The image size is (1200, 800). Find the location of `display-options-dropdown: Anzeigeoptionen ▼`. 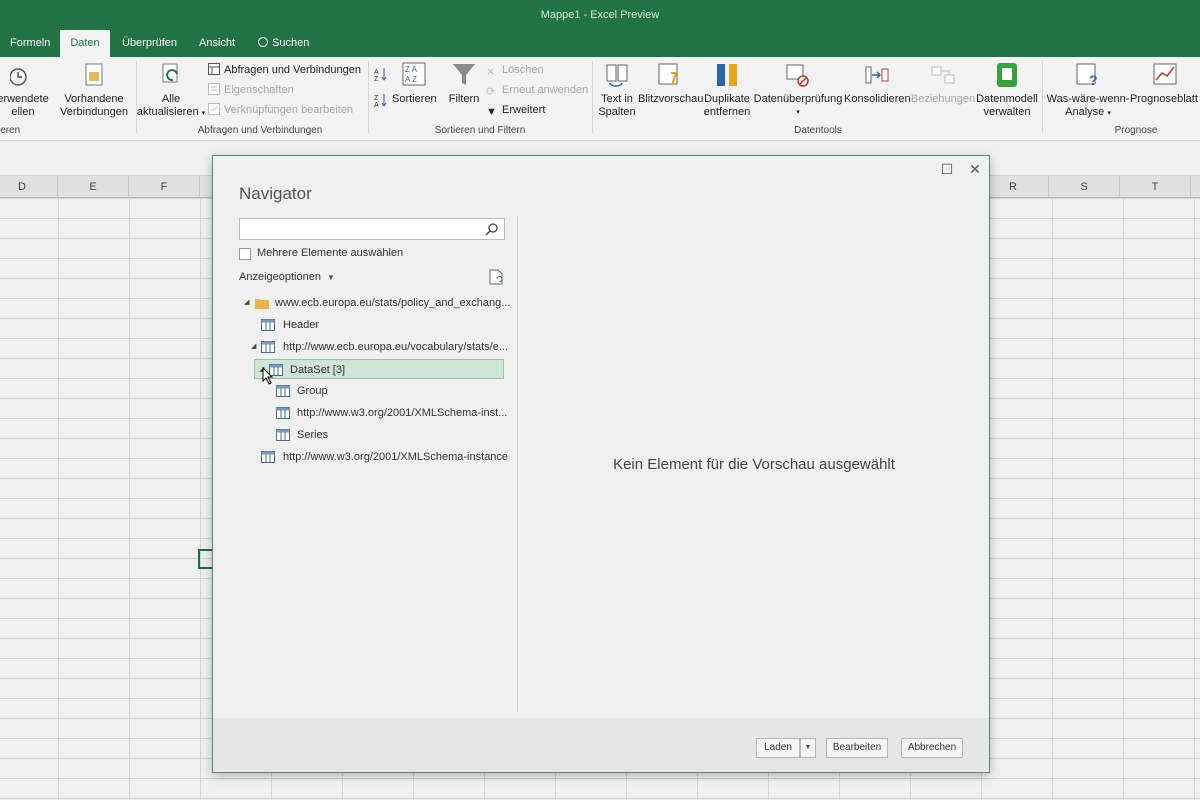

display-options-dropdown: Anzeigeoptionen ▼ is located at coordinates (287, 277).